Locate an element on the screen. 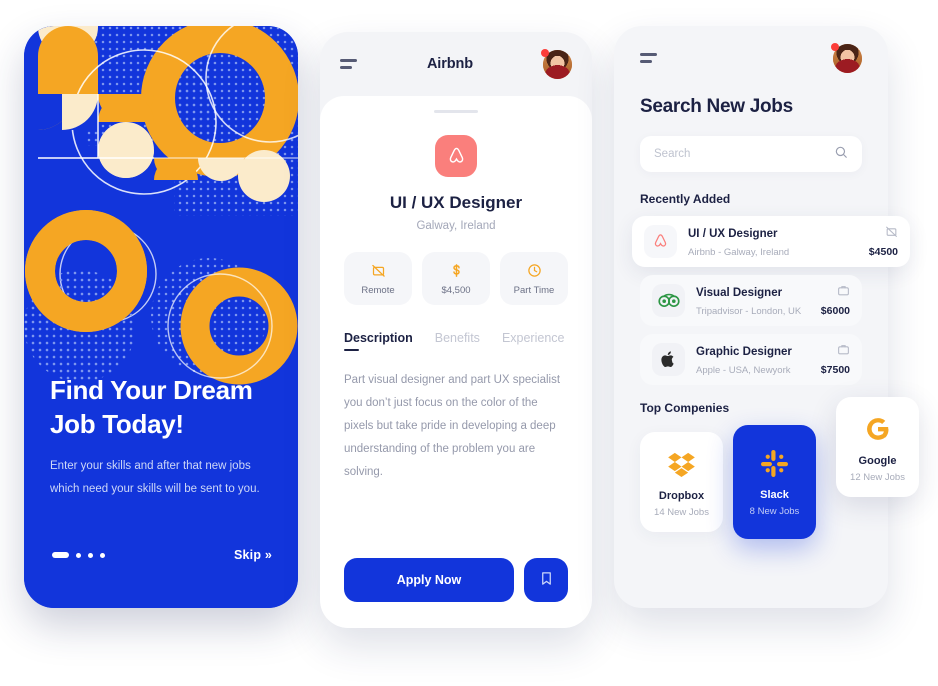 This screenshot has width=938, height=686. job-item-pay: $6000 is located at coordinates (835, 311).